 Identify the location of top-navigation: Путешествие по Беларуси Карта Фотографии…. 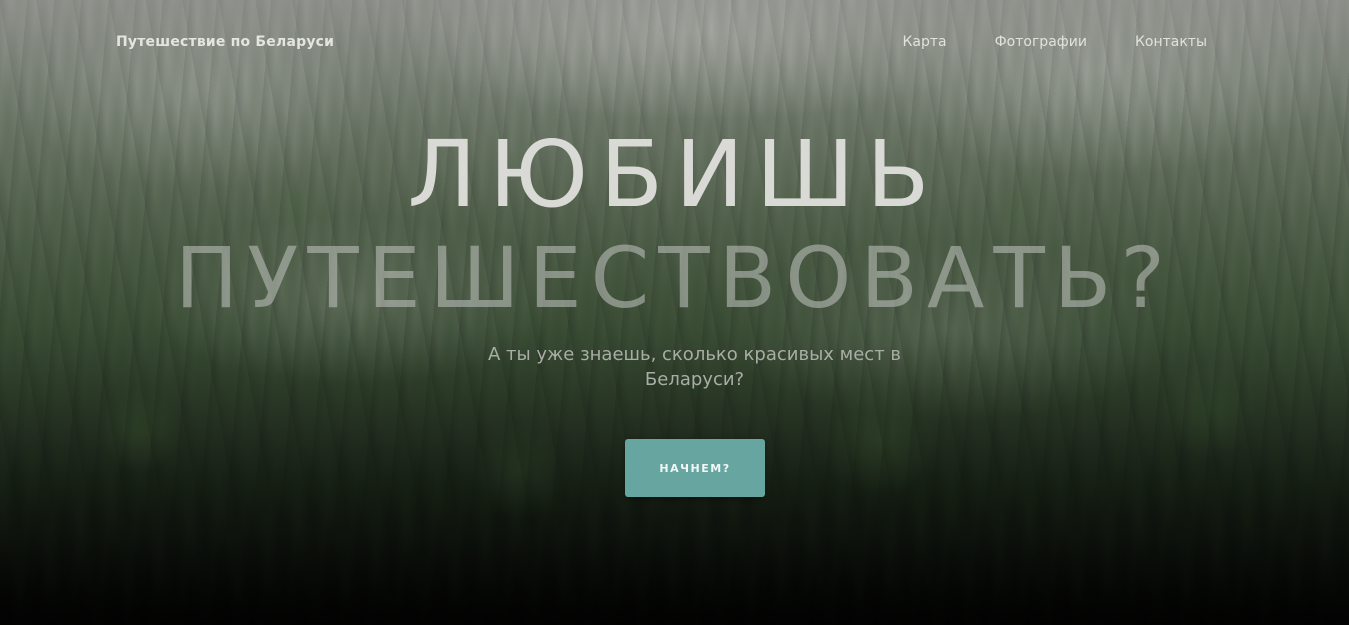
(674, 44).